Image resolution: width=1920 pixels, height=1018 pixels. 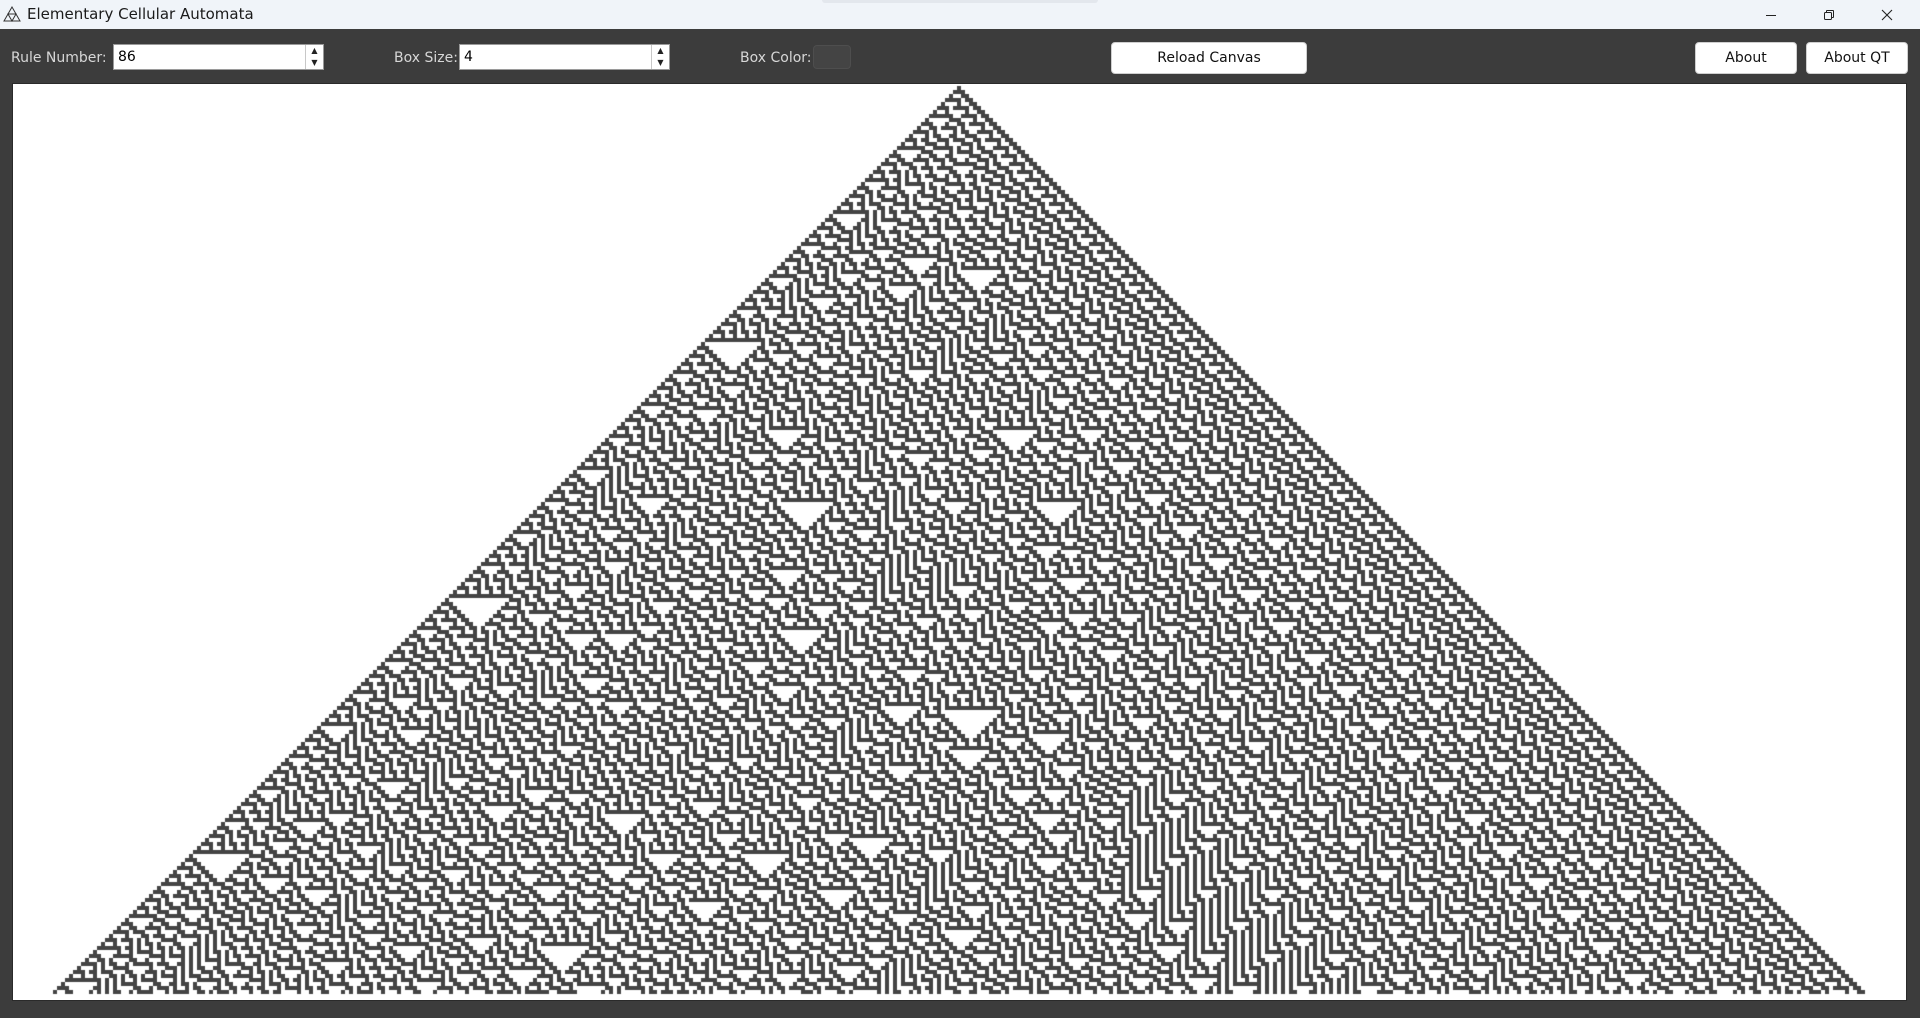 What do you see at coordinates (140, 14) in the screenshot?
I see `window-title: Elementary Cellular Automata` at bounding box center [140, 14].